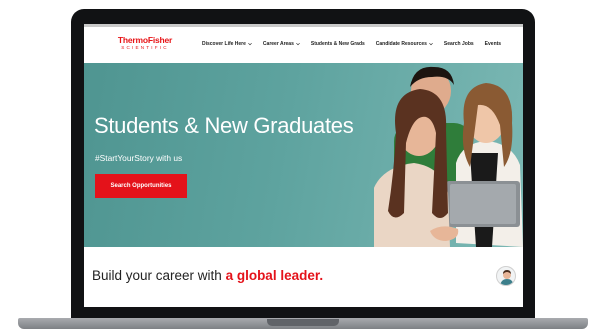 Image resolution: width=598 pixels, height=332 pixels. What do you see at coordinates (145, 40) in the screenshot?
I see `logo-wordmark: ThermoFisher` at bounding box center [145, 40].